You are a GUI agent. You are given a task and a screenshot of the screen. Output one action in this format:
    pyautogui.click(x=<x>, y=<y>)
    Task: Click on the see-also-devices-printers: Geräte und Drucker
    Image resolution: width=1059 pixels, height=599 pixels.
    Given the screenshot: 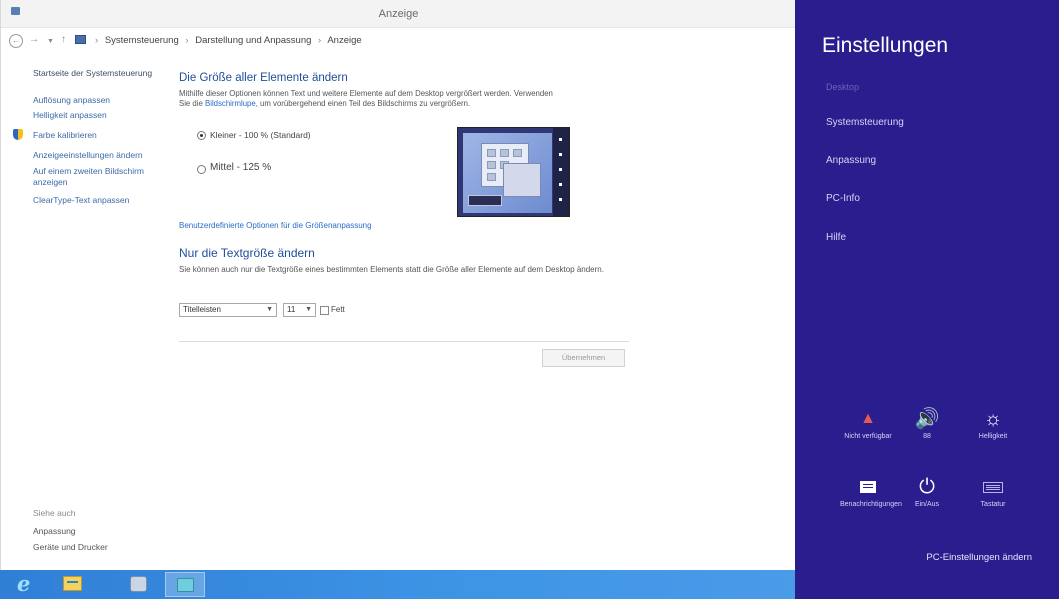 What is the action you would take?
    pyautogui.click(x=70, y=547)
    